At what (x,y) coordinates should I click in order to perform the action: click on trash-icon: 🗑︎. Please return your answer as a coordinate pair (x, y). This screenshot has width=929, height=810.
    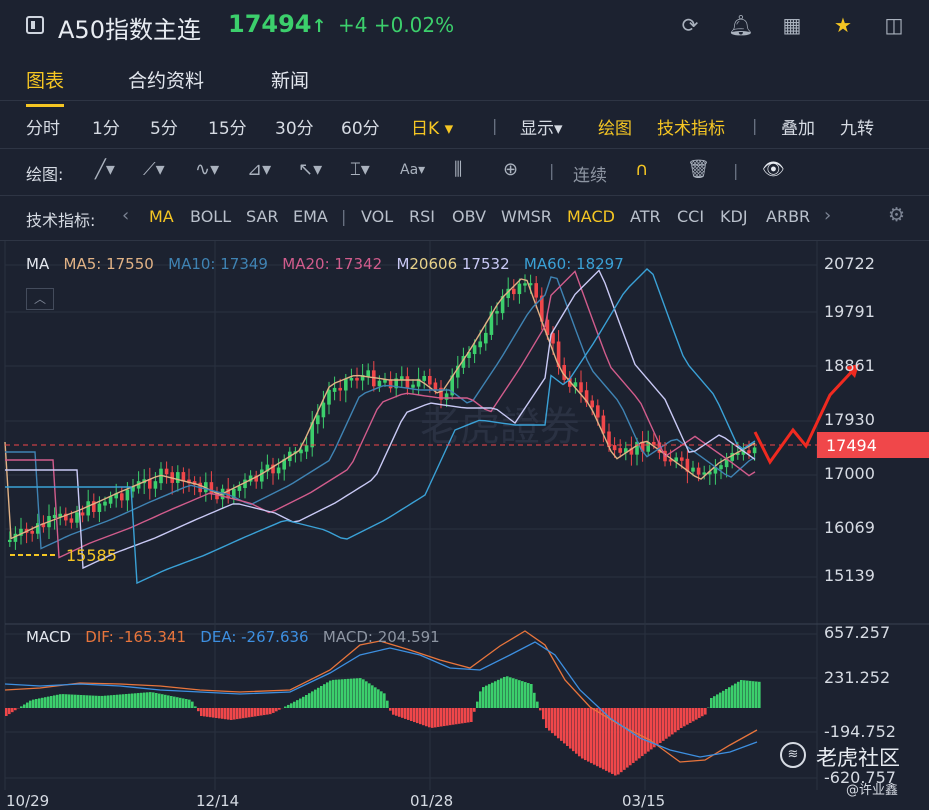
    Looking at the image, I should click on (698, 169).